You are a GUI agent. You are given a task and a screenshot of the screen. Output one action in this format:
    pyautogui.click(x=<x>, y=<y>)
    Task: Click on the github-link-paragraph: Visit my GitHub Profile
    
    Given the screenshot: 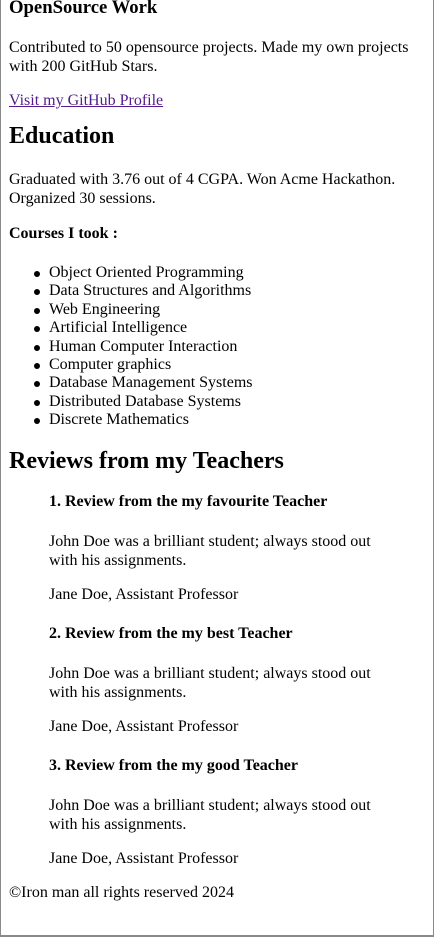 What is the action you would take?
    pyautogui.click(x=215, y=100)
    